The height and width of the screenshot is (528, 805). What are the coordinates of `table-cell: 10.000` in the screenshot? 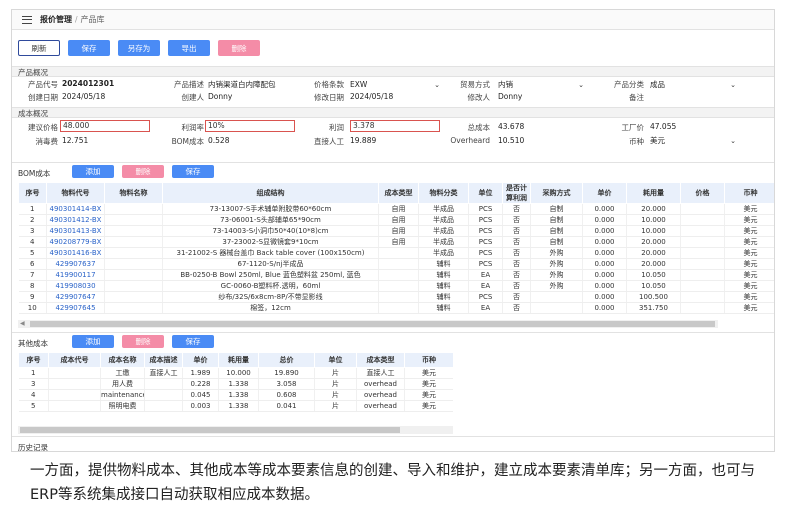 It's located at (653, 220).